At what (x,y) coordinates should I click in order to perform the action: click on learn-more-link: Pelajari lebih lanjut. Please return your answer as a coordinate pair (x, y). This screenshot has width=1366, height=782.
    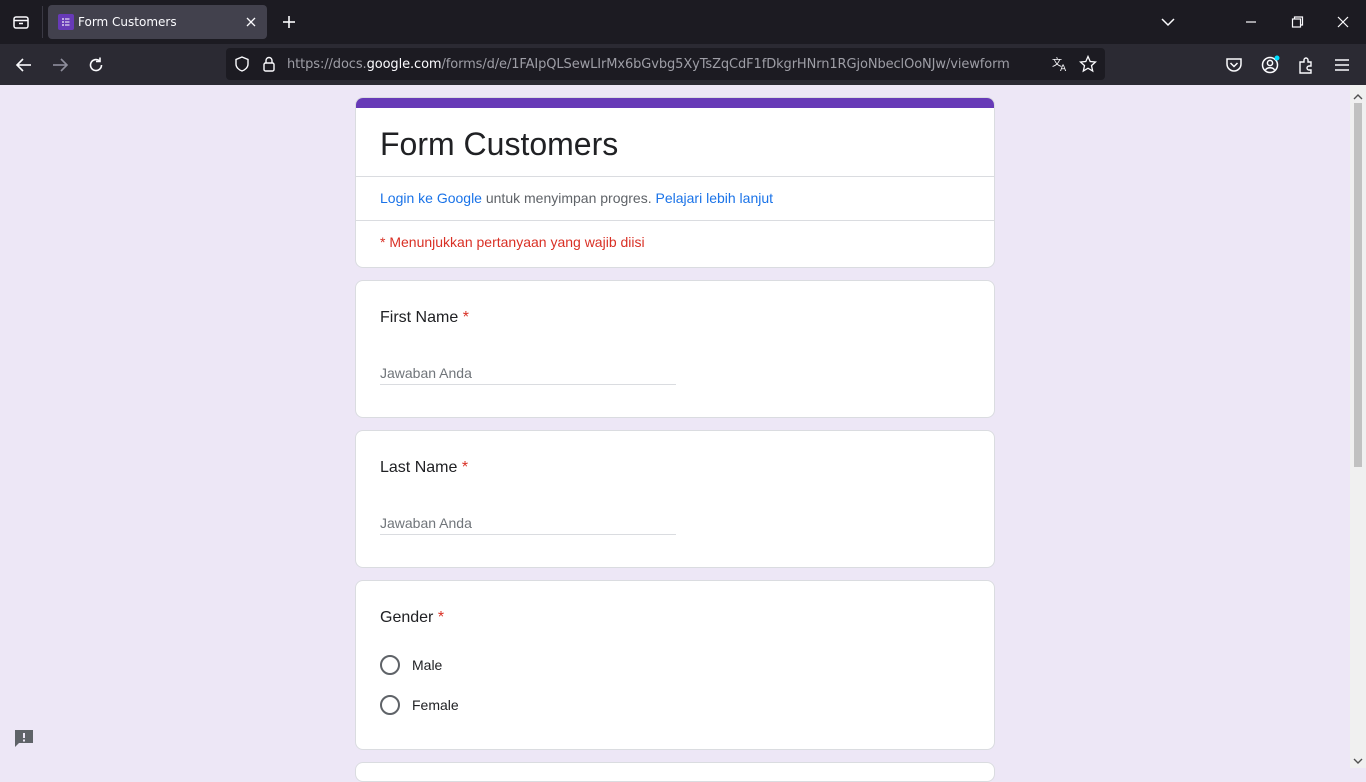
    Looking at the image, I should click on (715, 198).